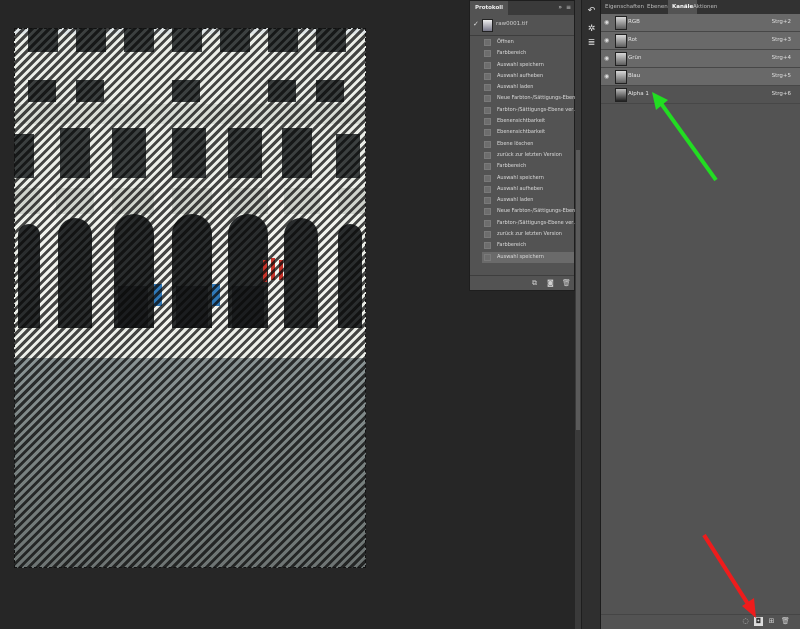 This screenshot has width=800, height=629. Describe the element at coordinates (560, 7) in the screenshot. I see `collapse-icon: »` at that location.